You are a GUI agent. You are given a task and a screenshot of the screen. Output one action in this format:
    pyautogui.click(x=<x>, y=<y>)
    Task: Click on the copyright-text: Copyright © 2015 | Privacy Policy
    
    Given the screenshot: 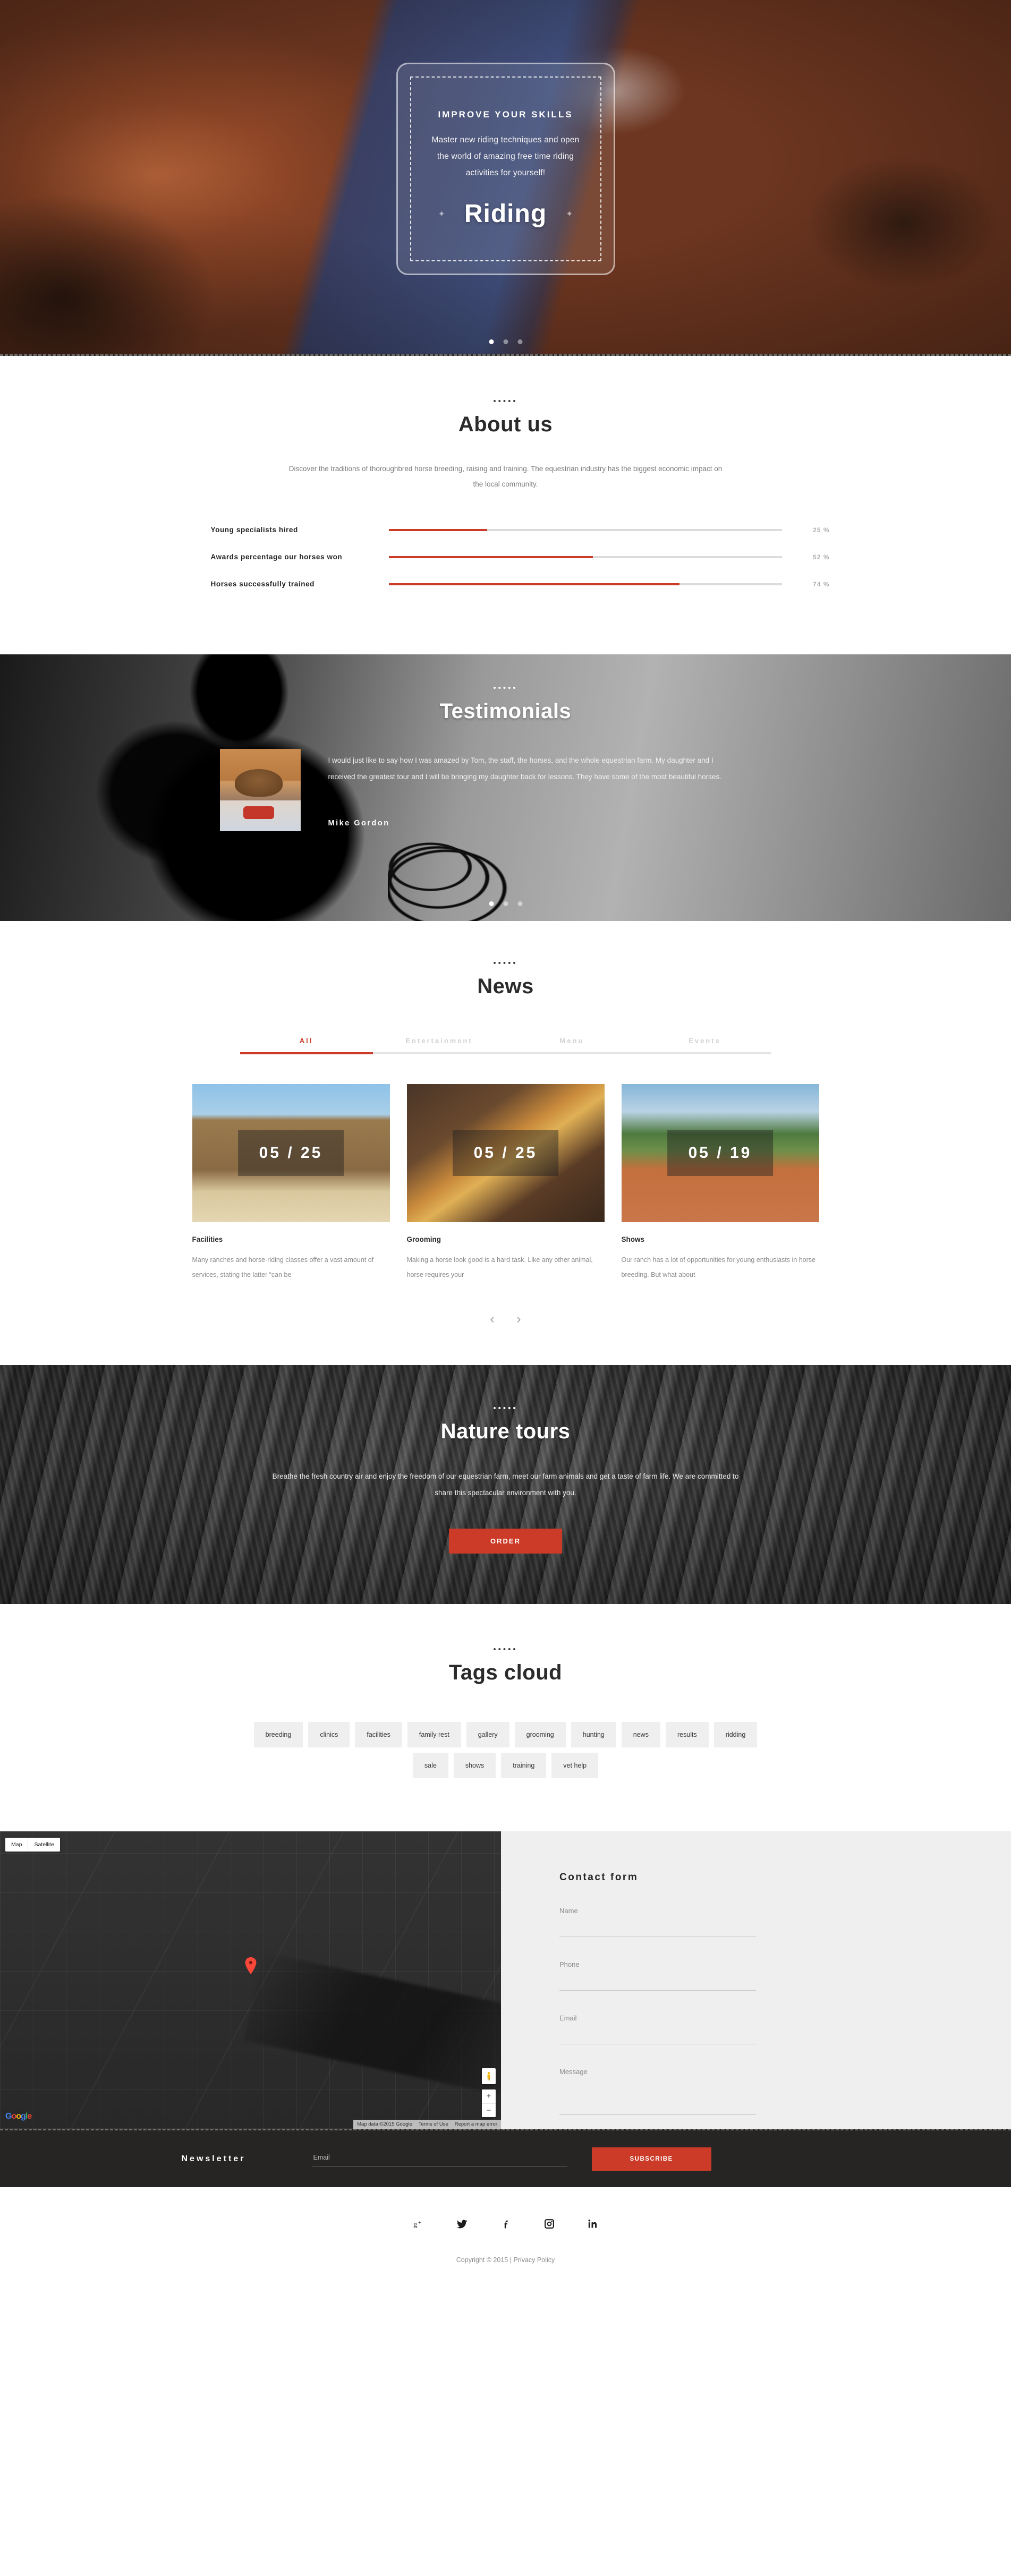 What is the action you would take?
    pyautogui.click(x=505, y=2260)
    